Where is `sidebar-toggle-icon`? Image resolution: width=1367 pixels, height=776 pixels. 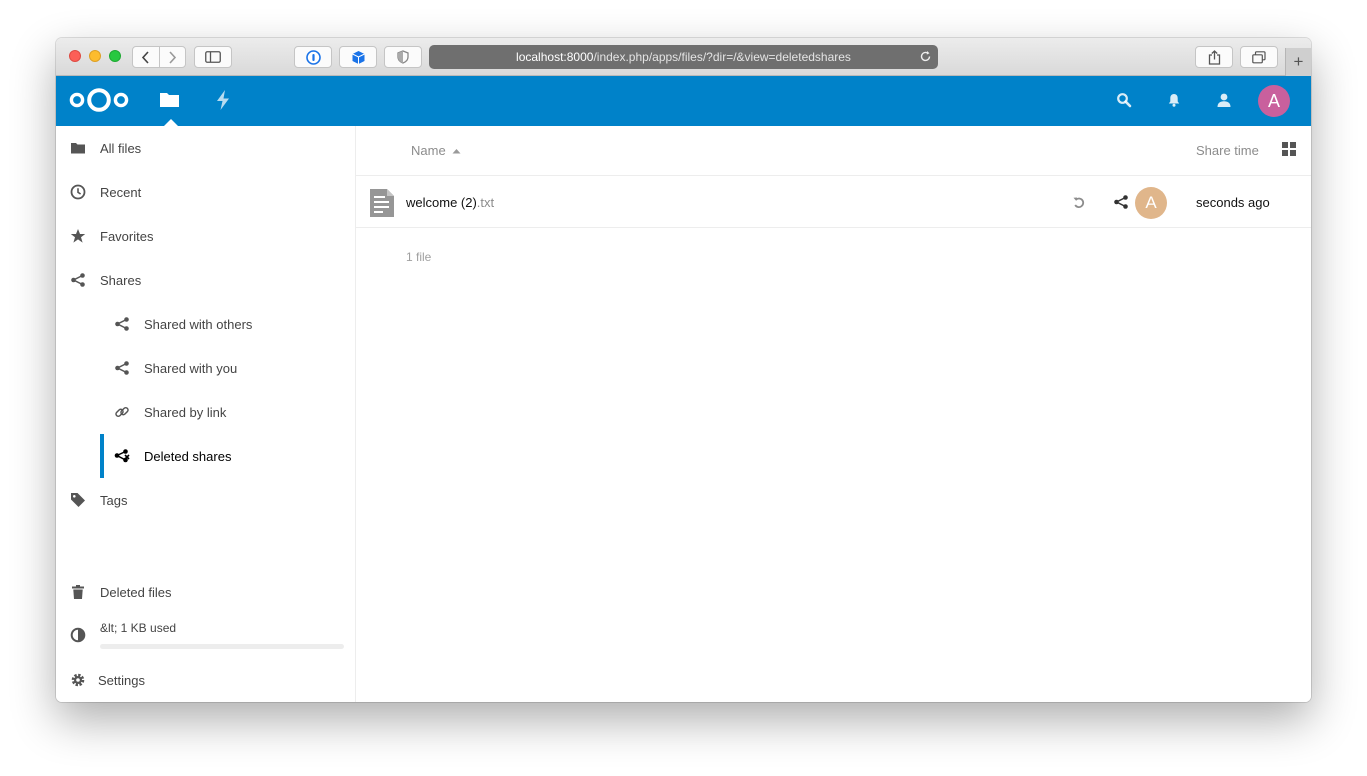
sidebar-toggle-icon is located at coordinates (213, 57).